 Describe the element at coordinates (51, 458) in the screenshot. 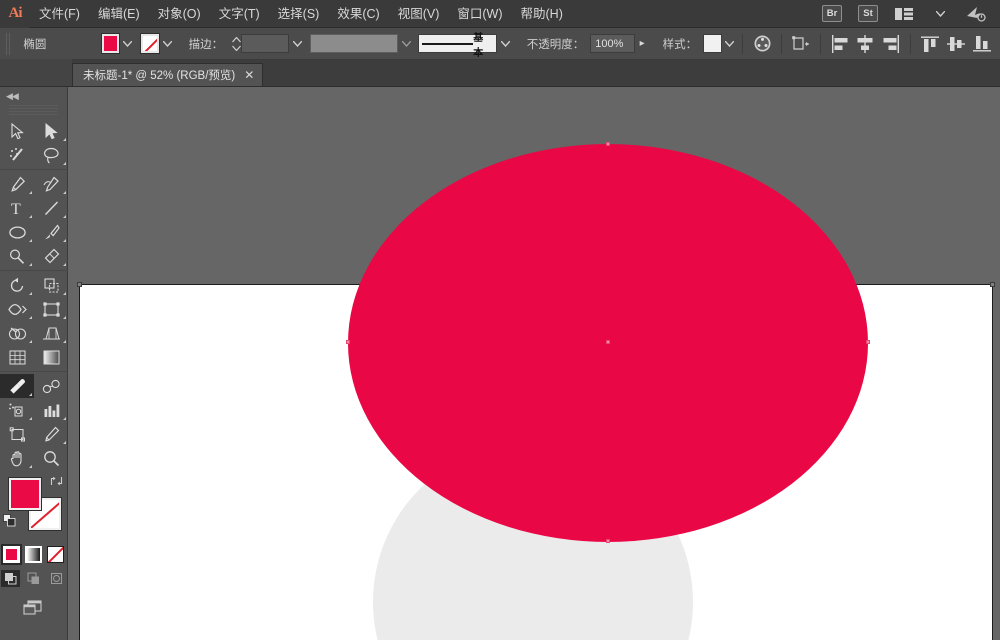

I see `tool-zoom` at that location.